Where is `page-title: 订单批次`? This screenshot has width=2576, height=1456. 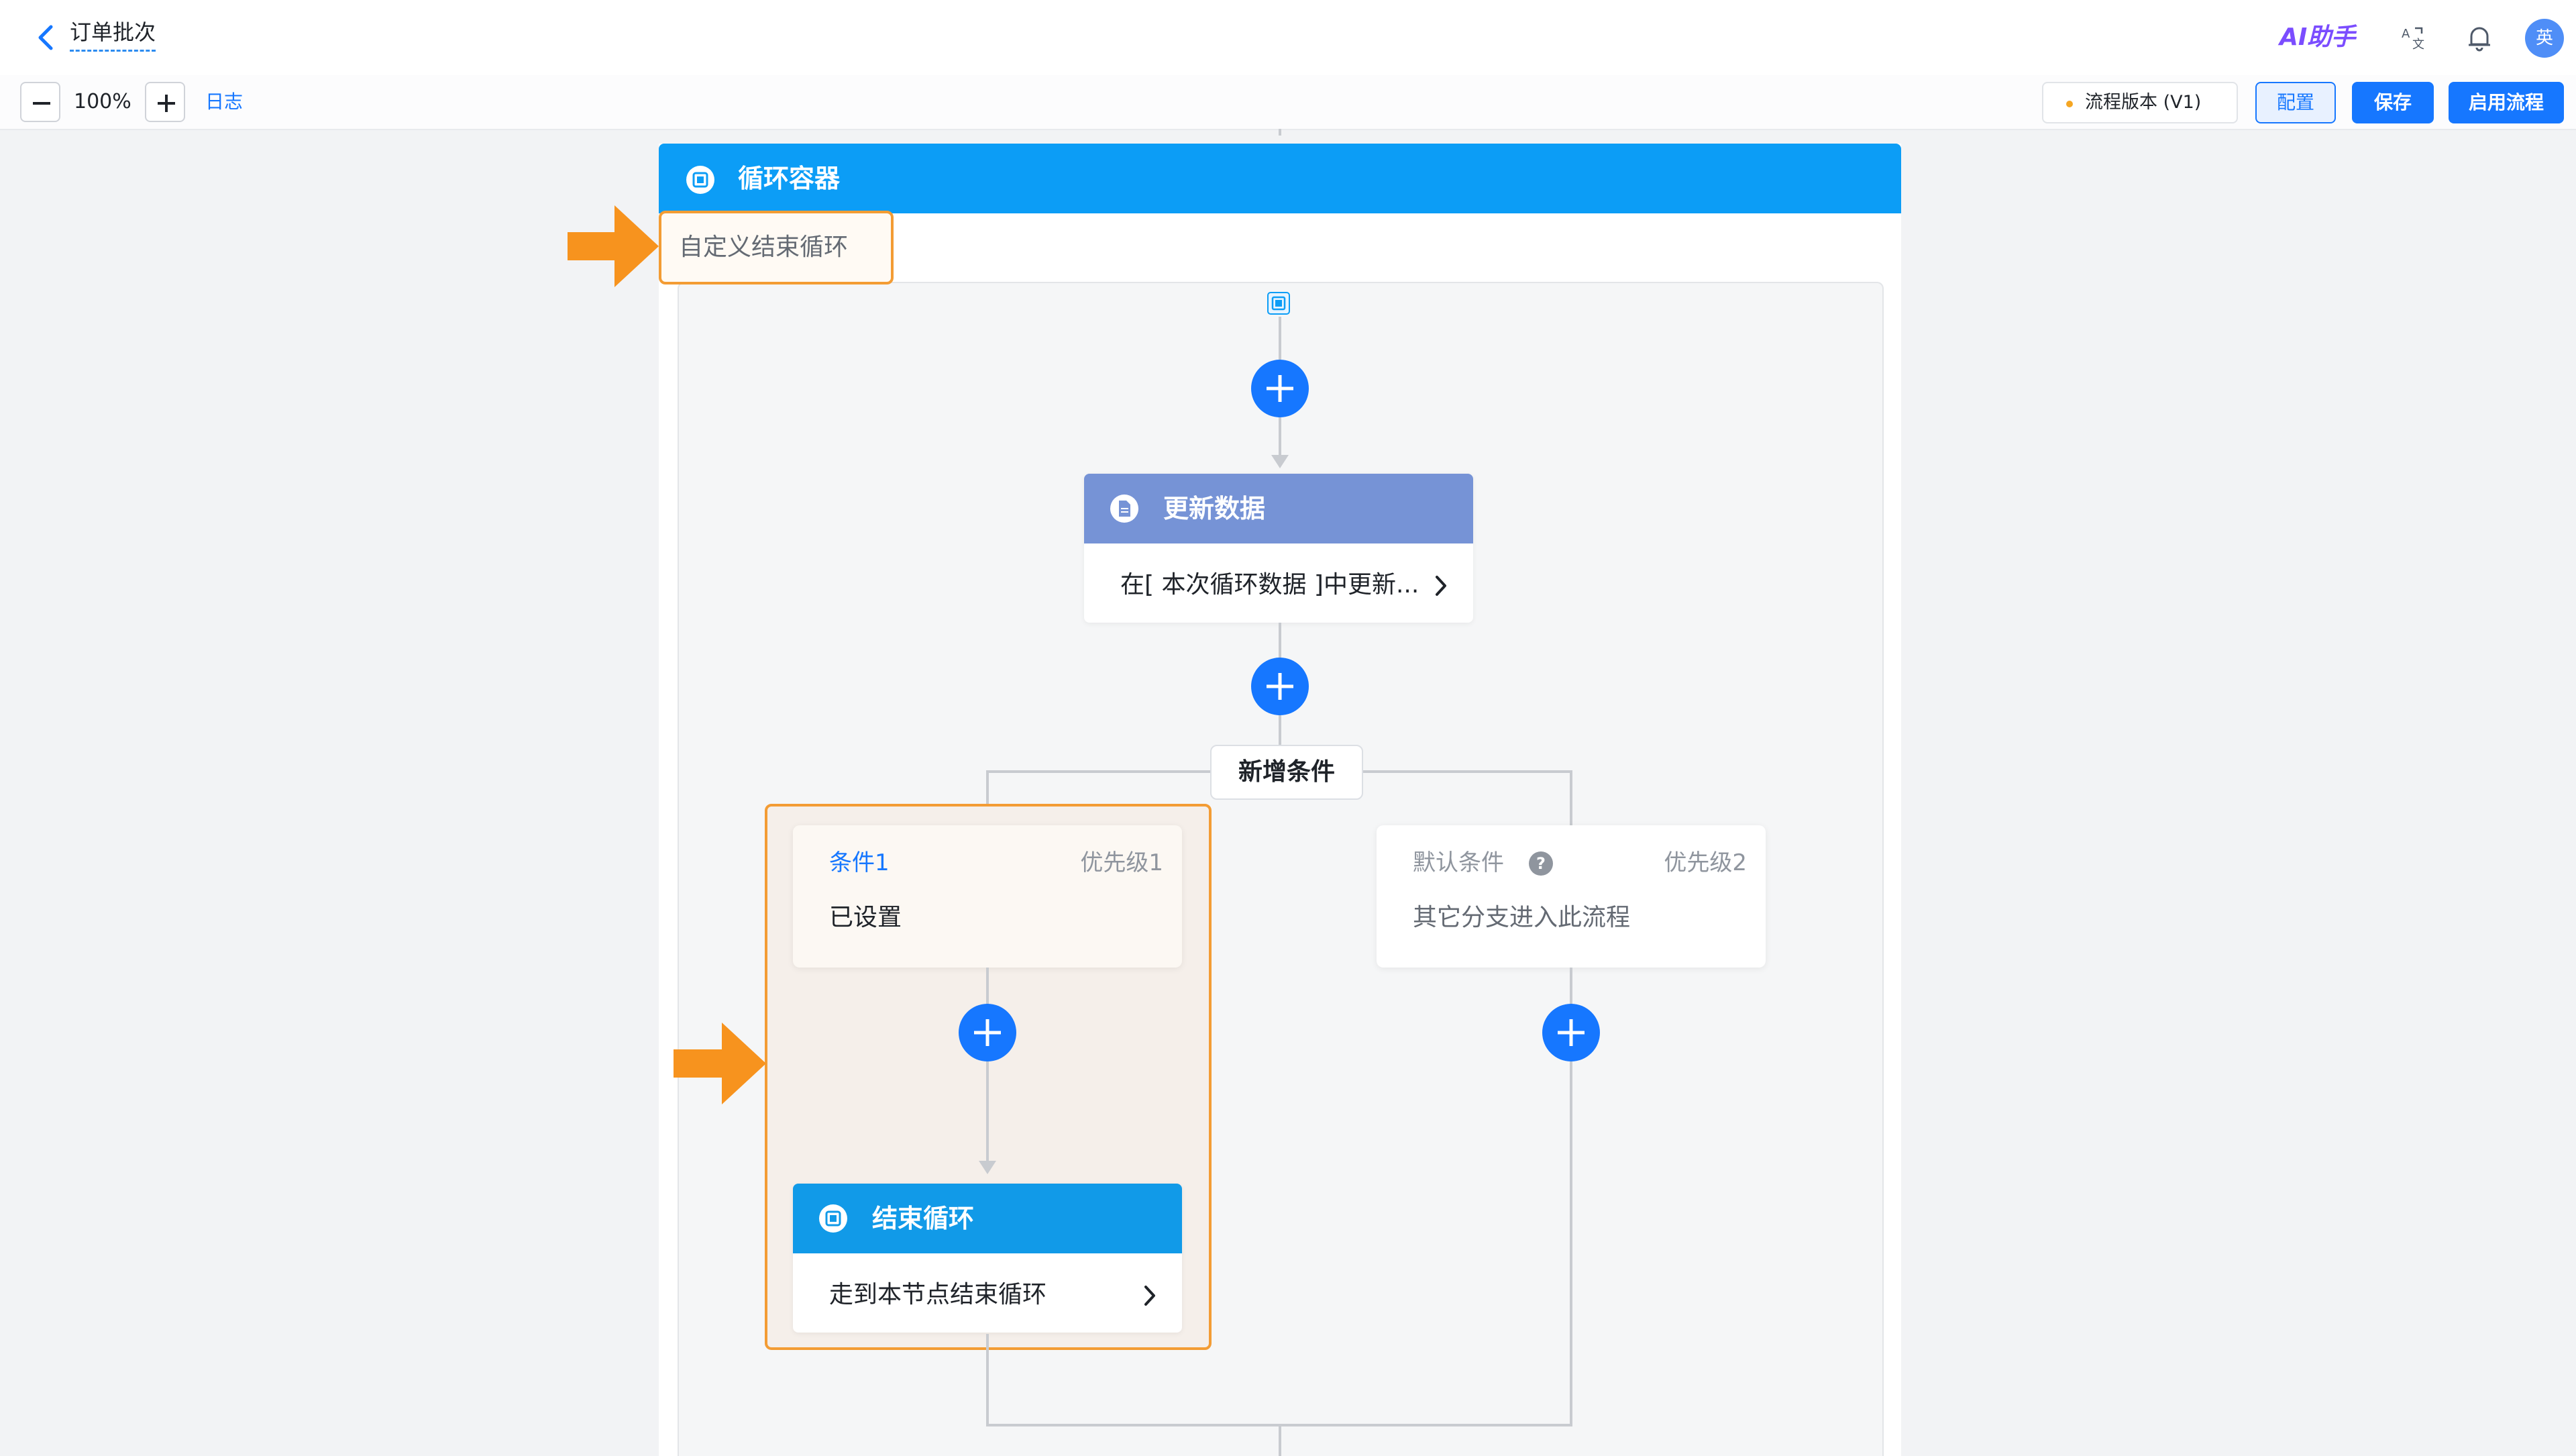
page-title: 订单批次 is located at coordinates (113, 35).